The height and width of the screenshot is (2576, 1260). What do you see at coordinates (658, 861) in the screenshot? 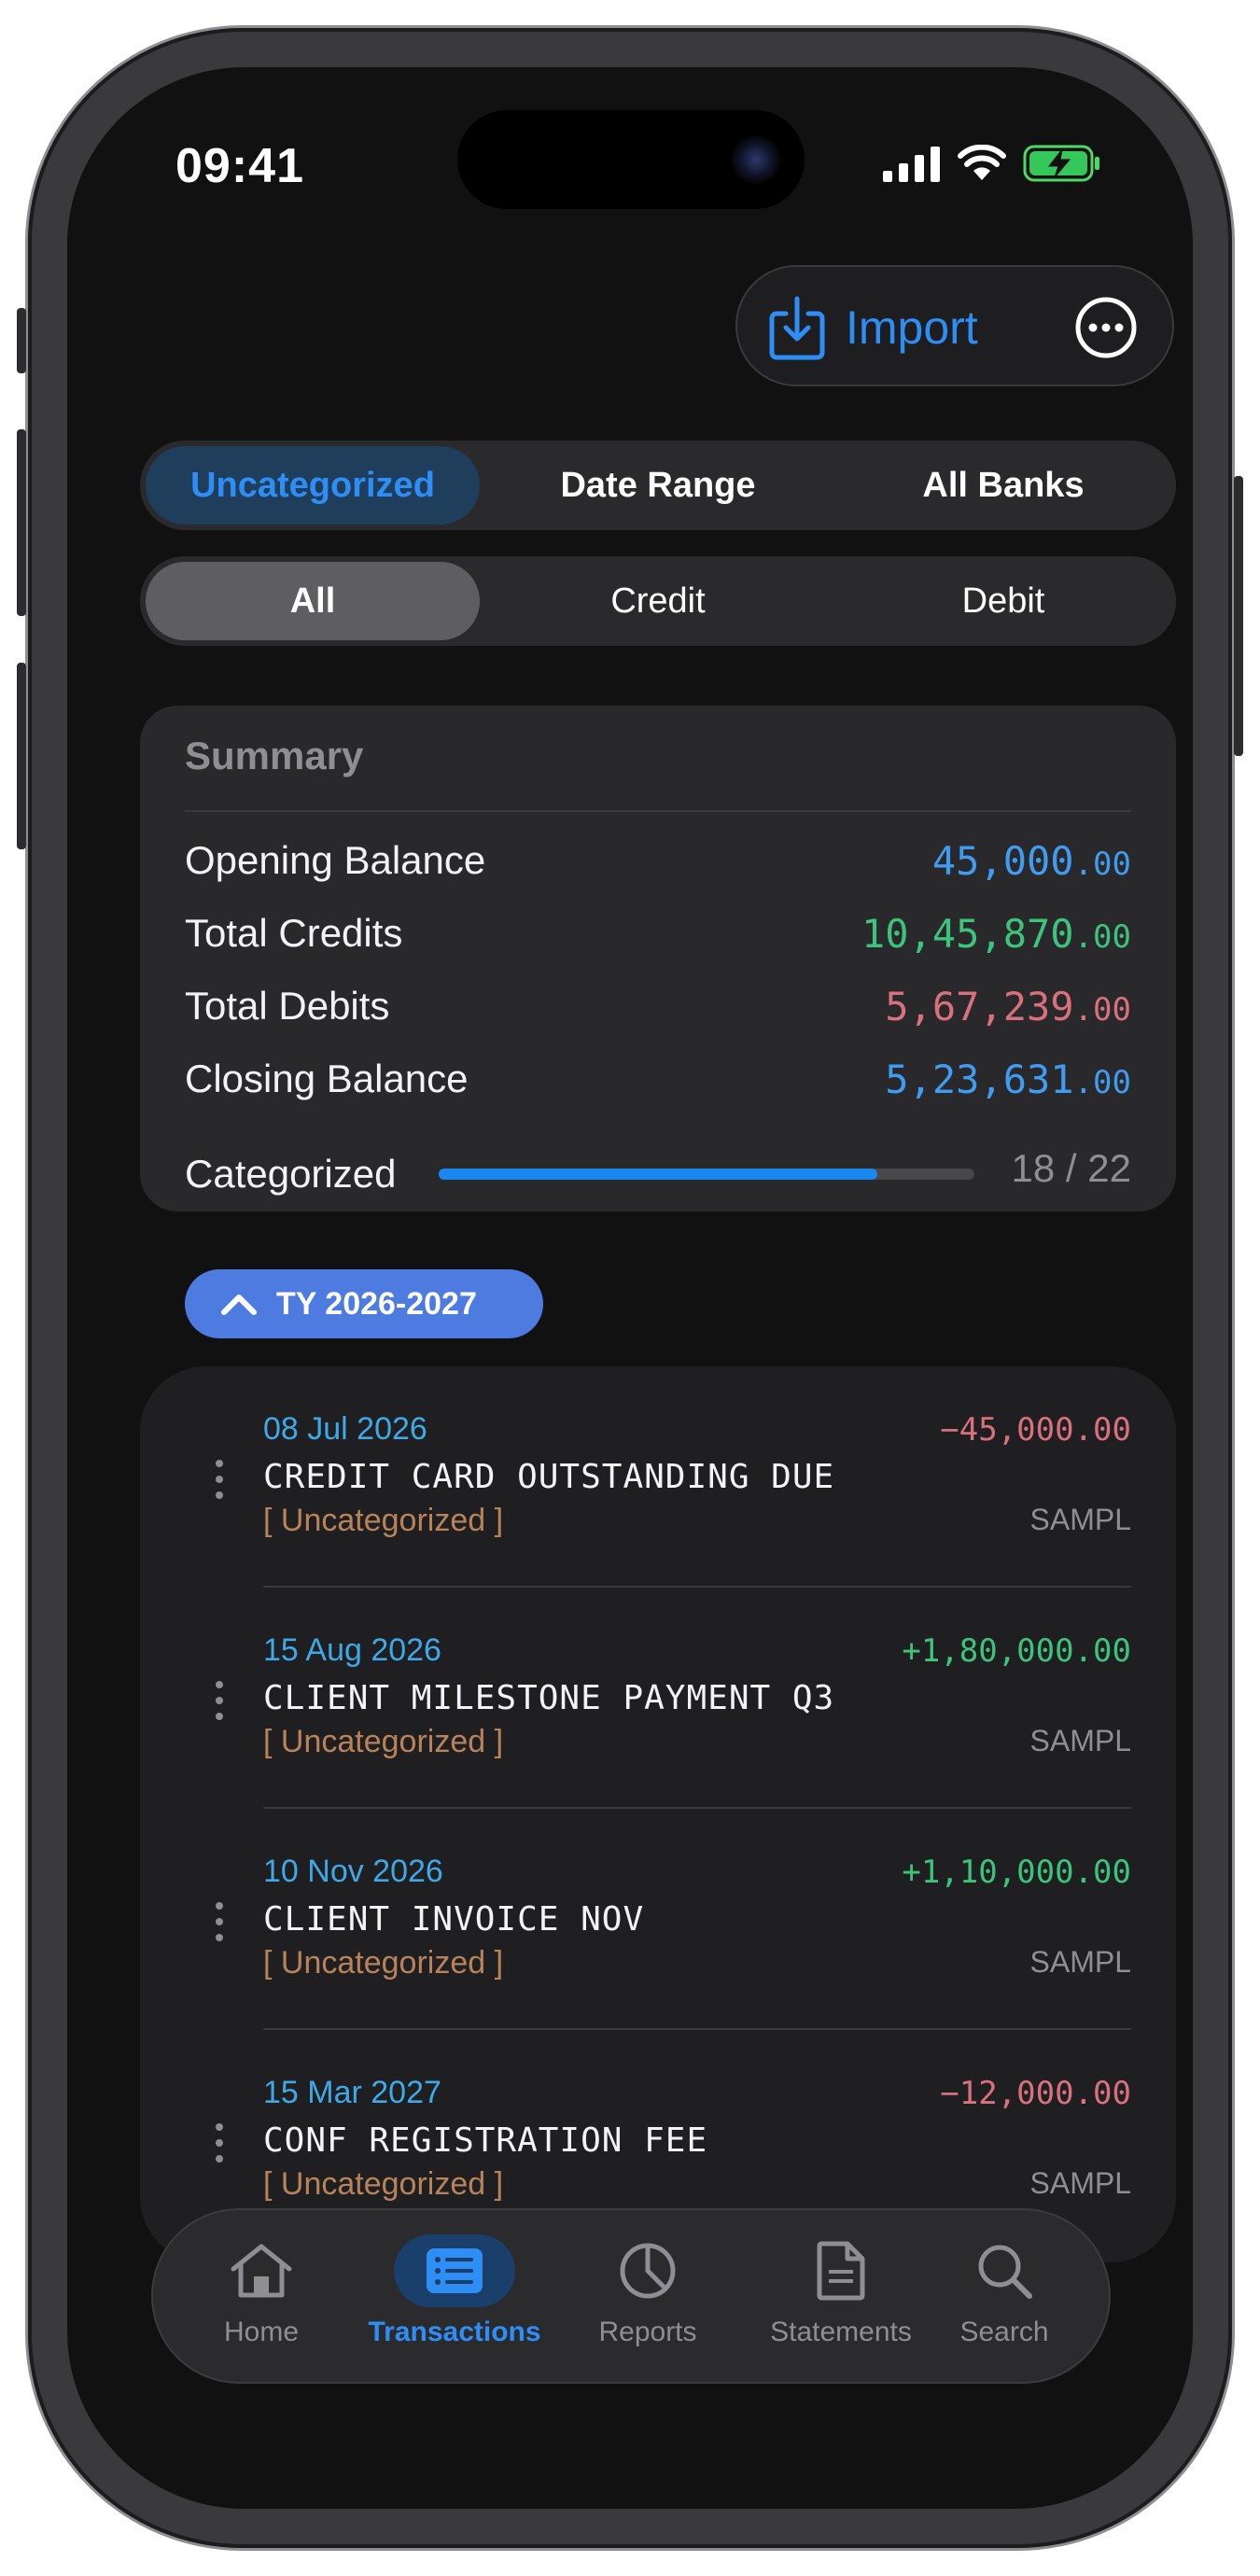
I see `opening-balance-row: Opening Balance 45,000.00` at bounding box center [658, 861].